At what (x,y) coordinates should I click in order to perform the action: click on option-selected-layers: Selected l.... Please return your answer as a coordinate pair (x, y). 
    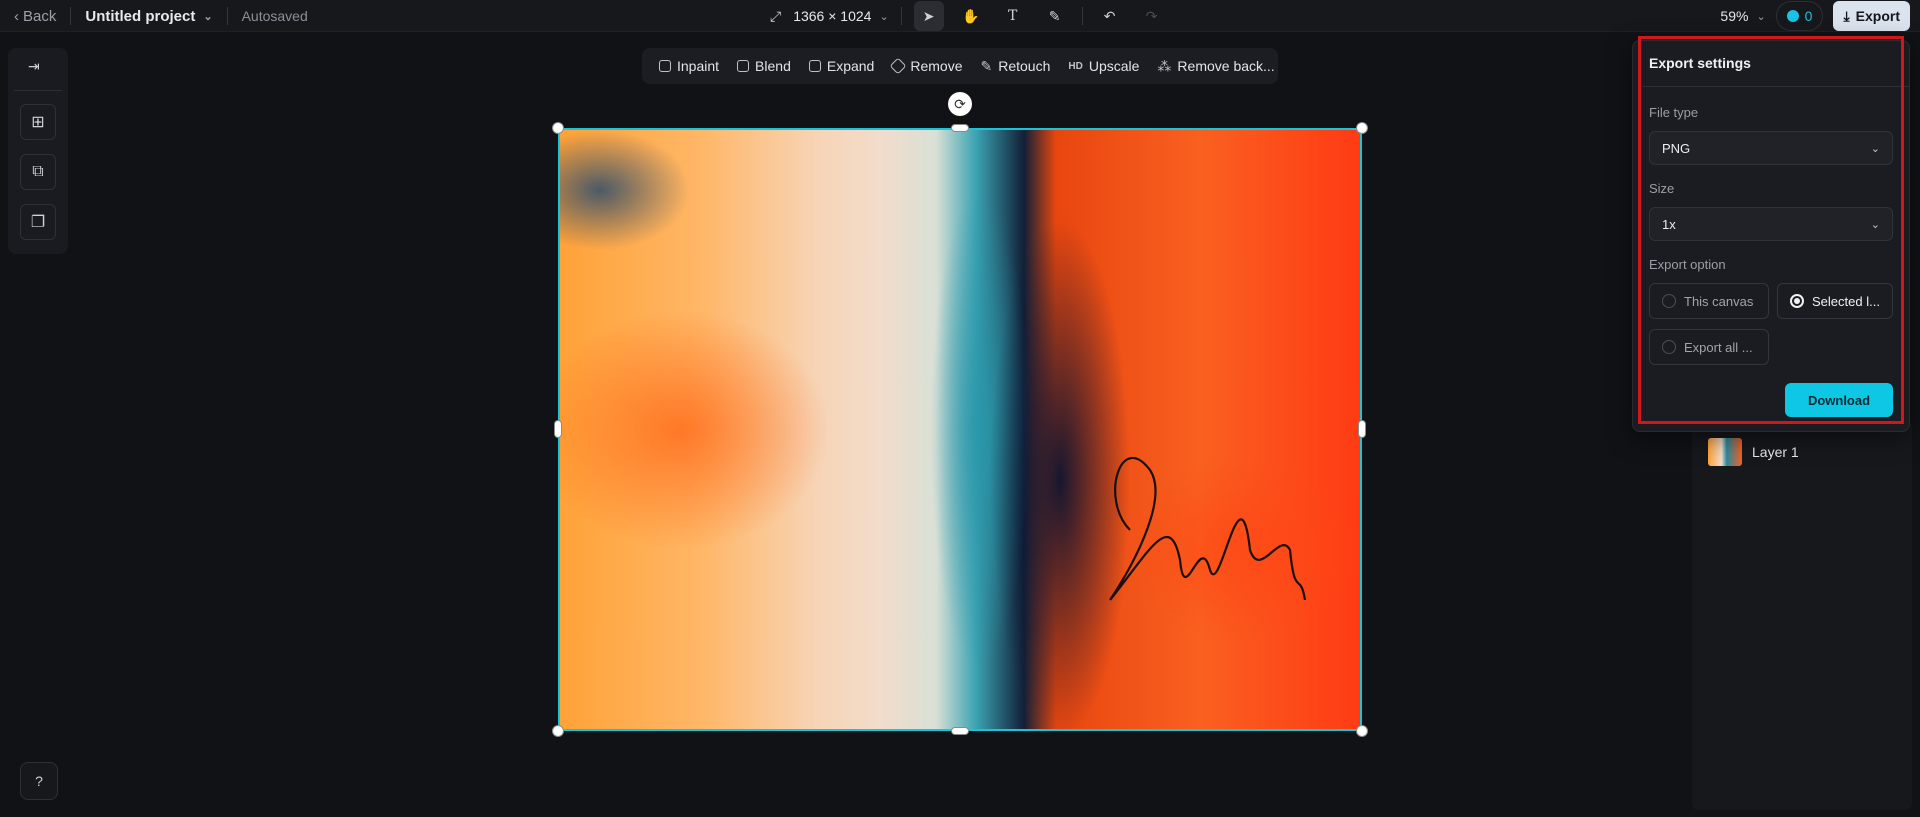
    Looking at the image, I should click on (1835, 301).